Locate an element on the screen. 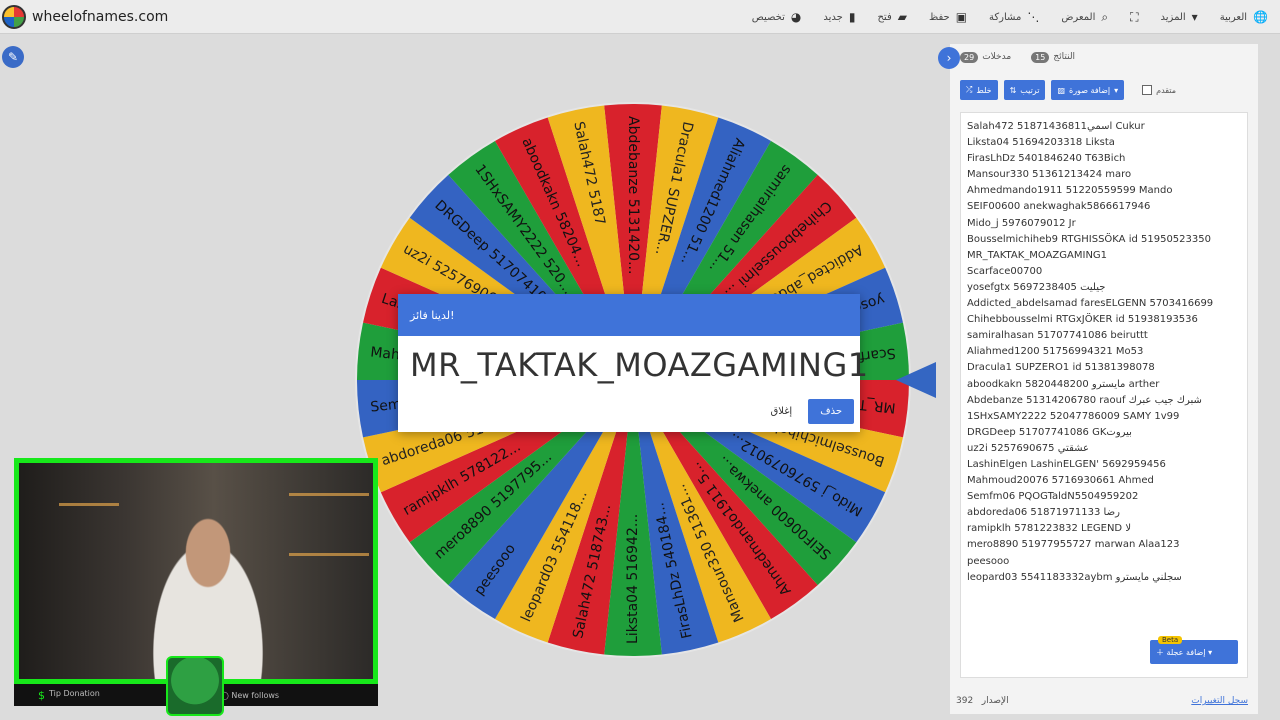  add-image-label: إضافة صورة is located at coordinates (1090, 90).